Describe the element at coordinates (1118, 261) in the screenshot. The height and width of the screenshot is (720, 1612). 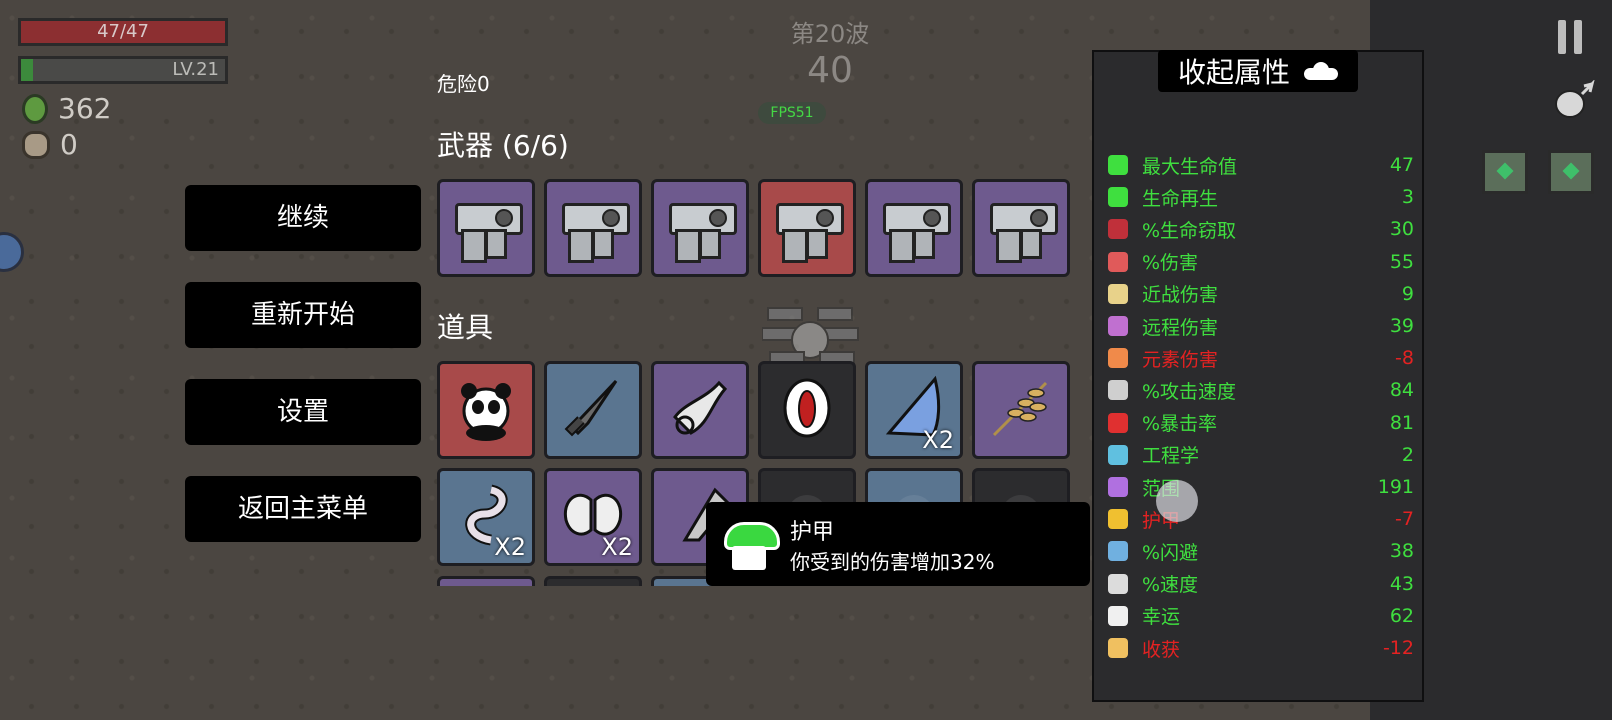
I see `damage-icon` at that location.